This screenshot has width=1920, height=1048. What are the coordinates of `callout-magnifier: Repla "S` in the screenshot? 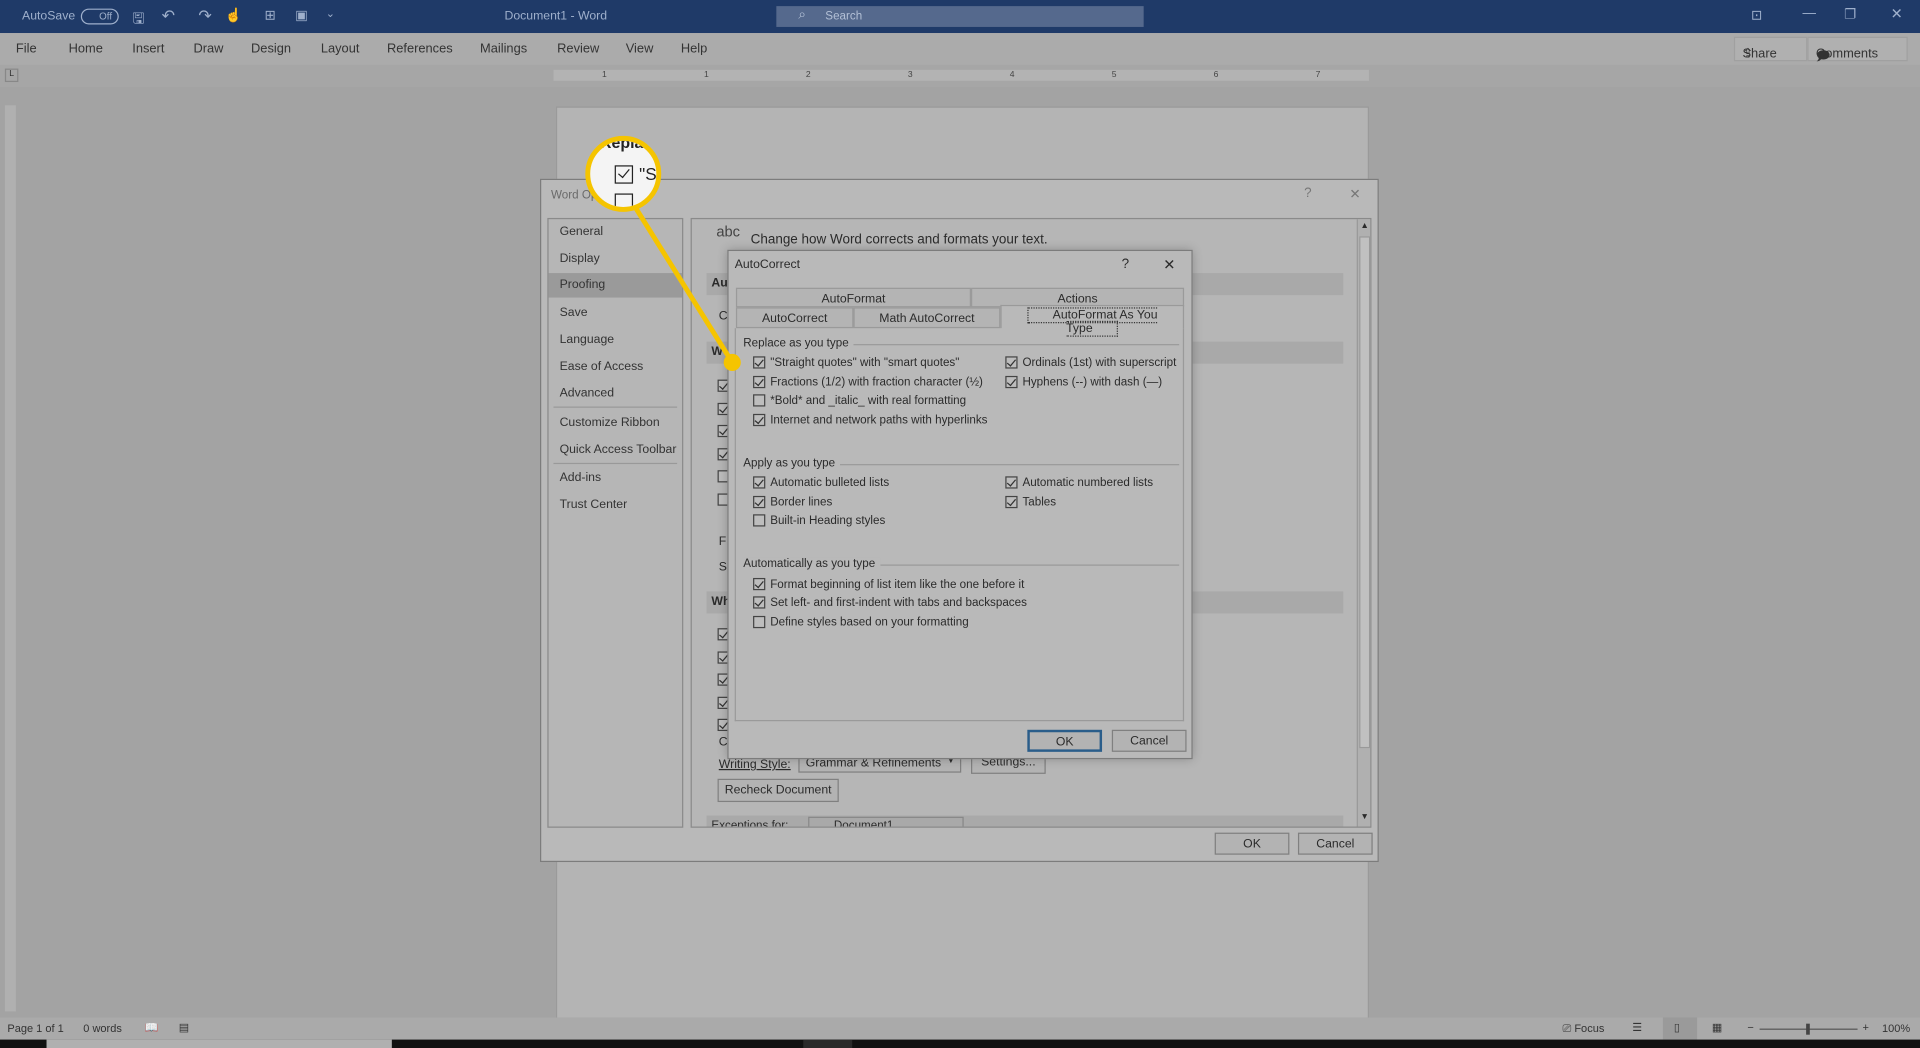 It's located at (623, 173).